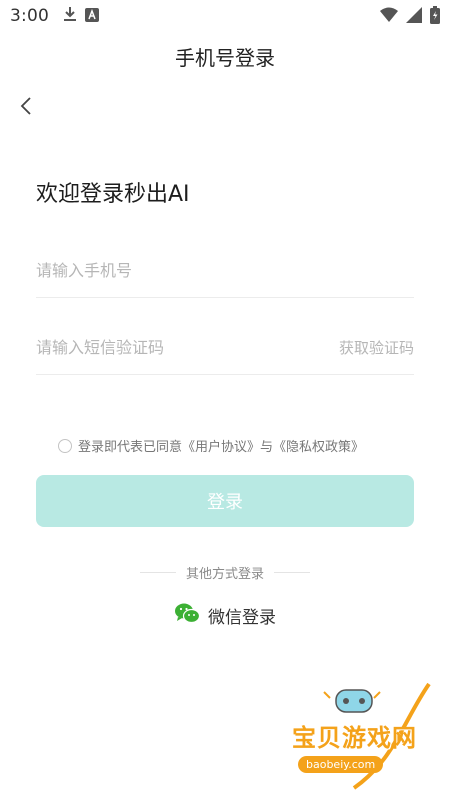 This screenshot has width=450, height=800. I want to click on wechat-icon, so click(187, 615).